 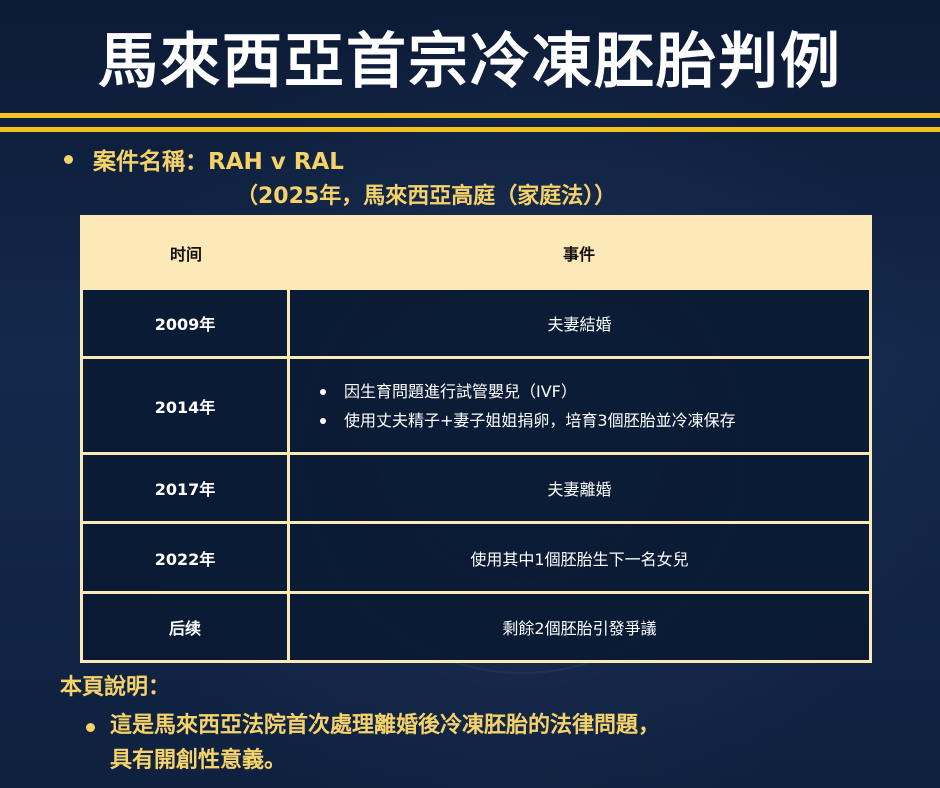 What do you see at coordinates (198, 760) in the screenshot?
I see `note-line-2: 具有開創性意義。` at bounding box center [198, 760].